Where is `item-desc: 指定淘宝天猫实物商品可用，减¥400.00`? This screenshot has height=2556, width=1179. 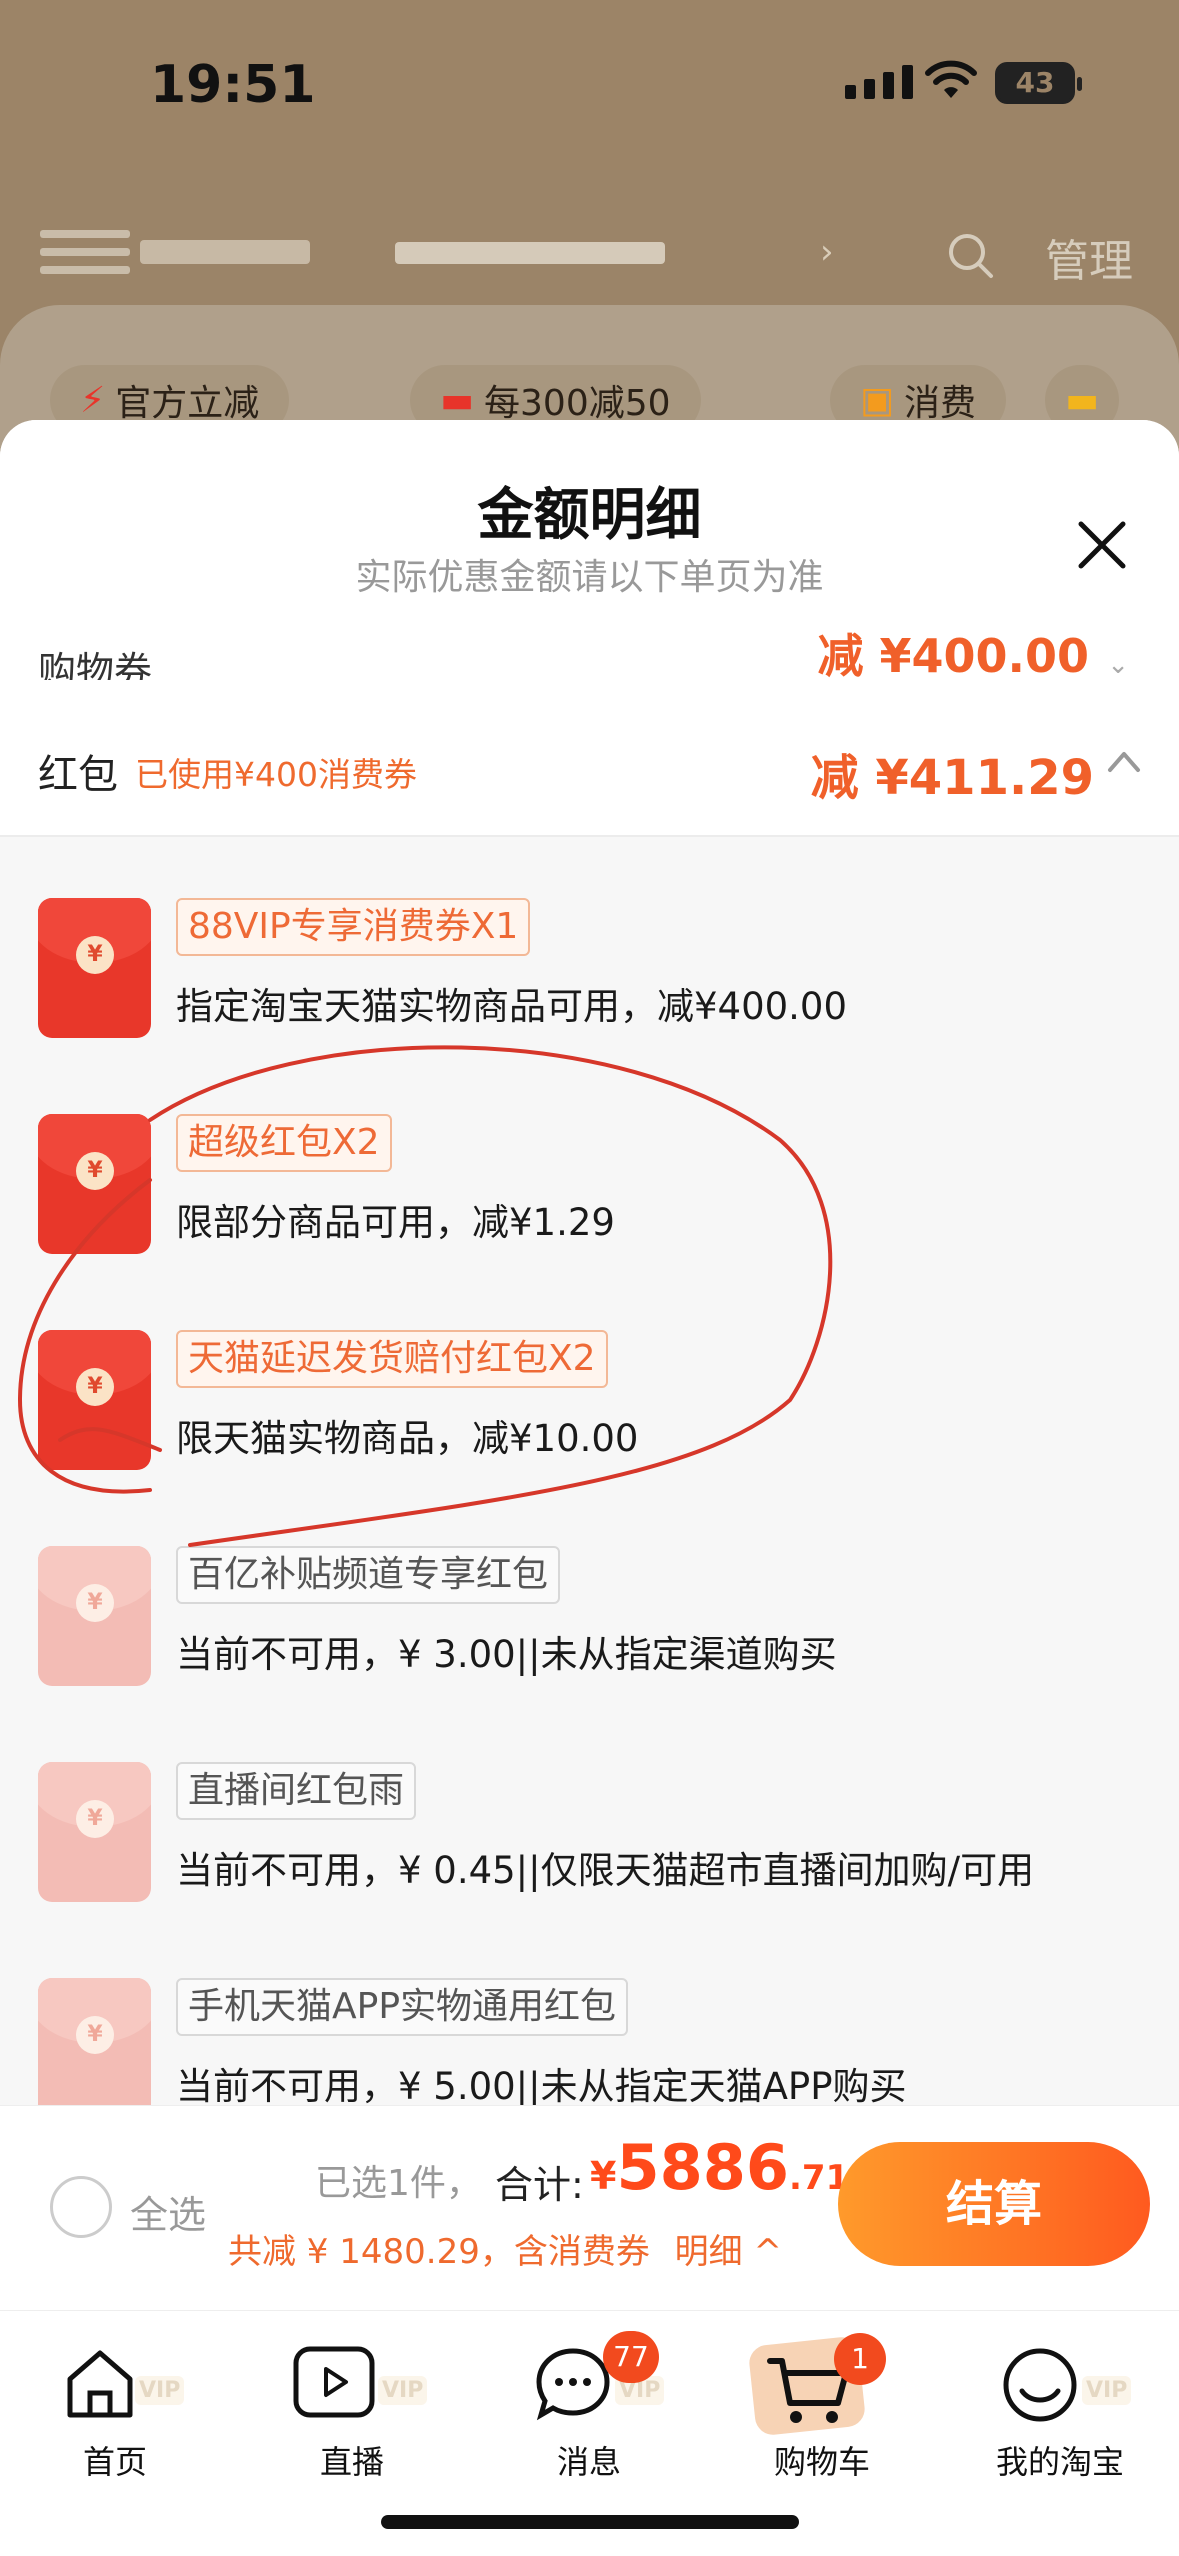 item-desc: 指定淘宝天猫实物商品可用，减¥400.00 is located at coordinates (512, 1006).